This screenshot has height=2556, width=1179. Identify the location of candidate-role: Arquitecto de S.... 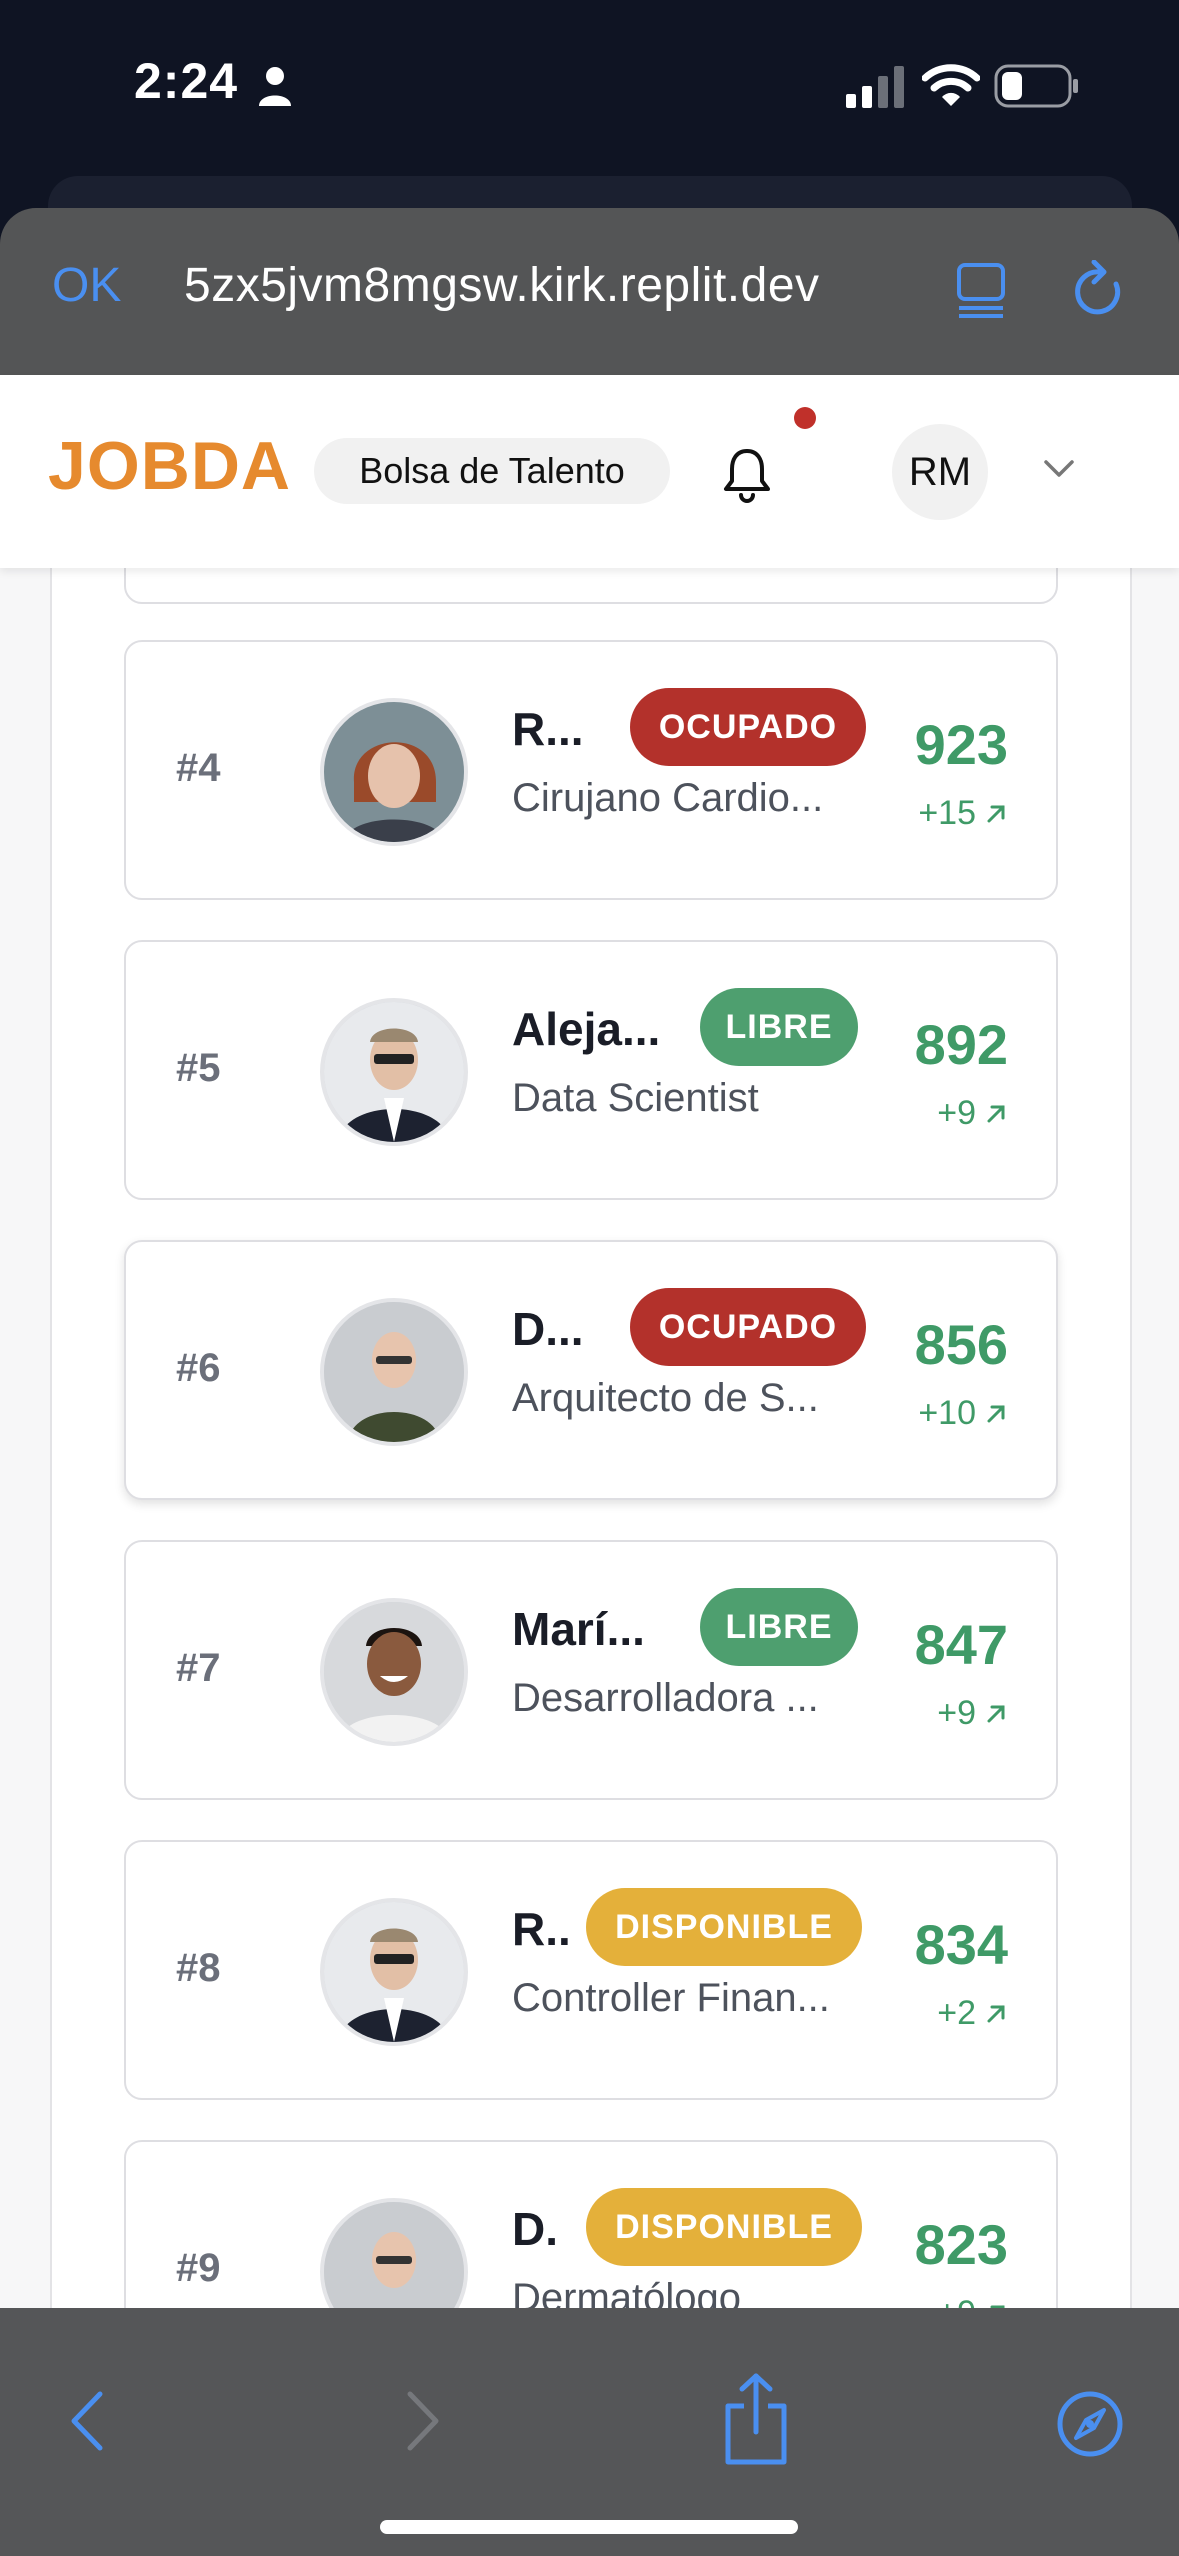
(665, 1398).